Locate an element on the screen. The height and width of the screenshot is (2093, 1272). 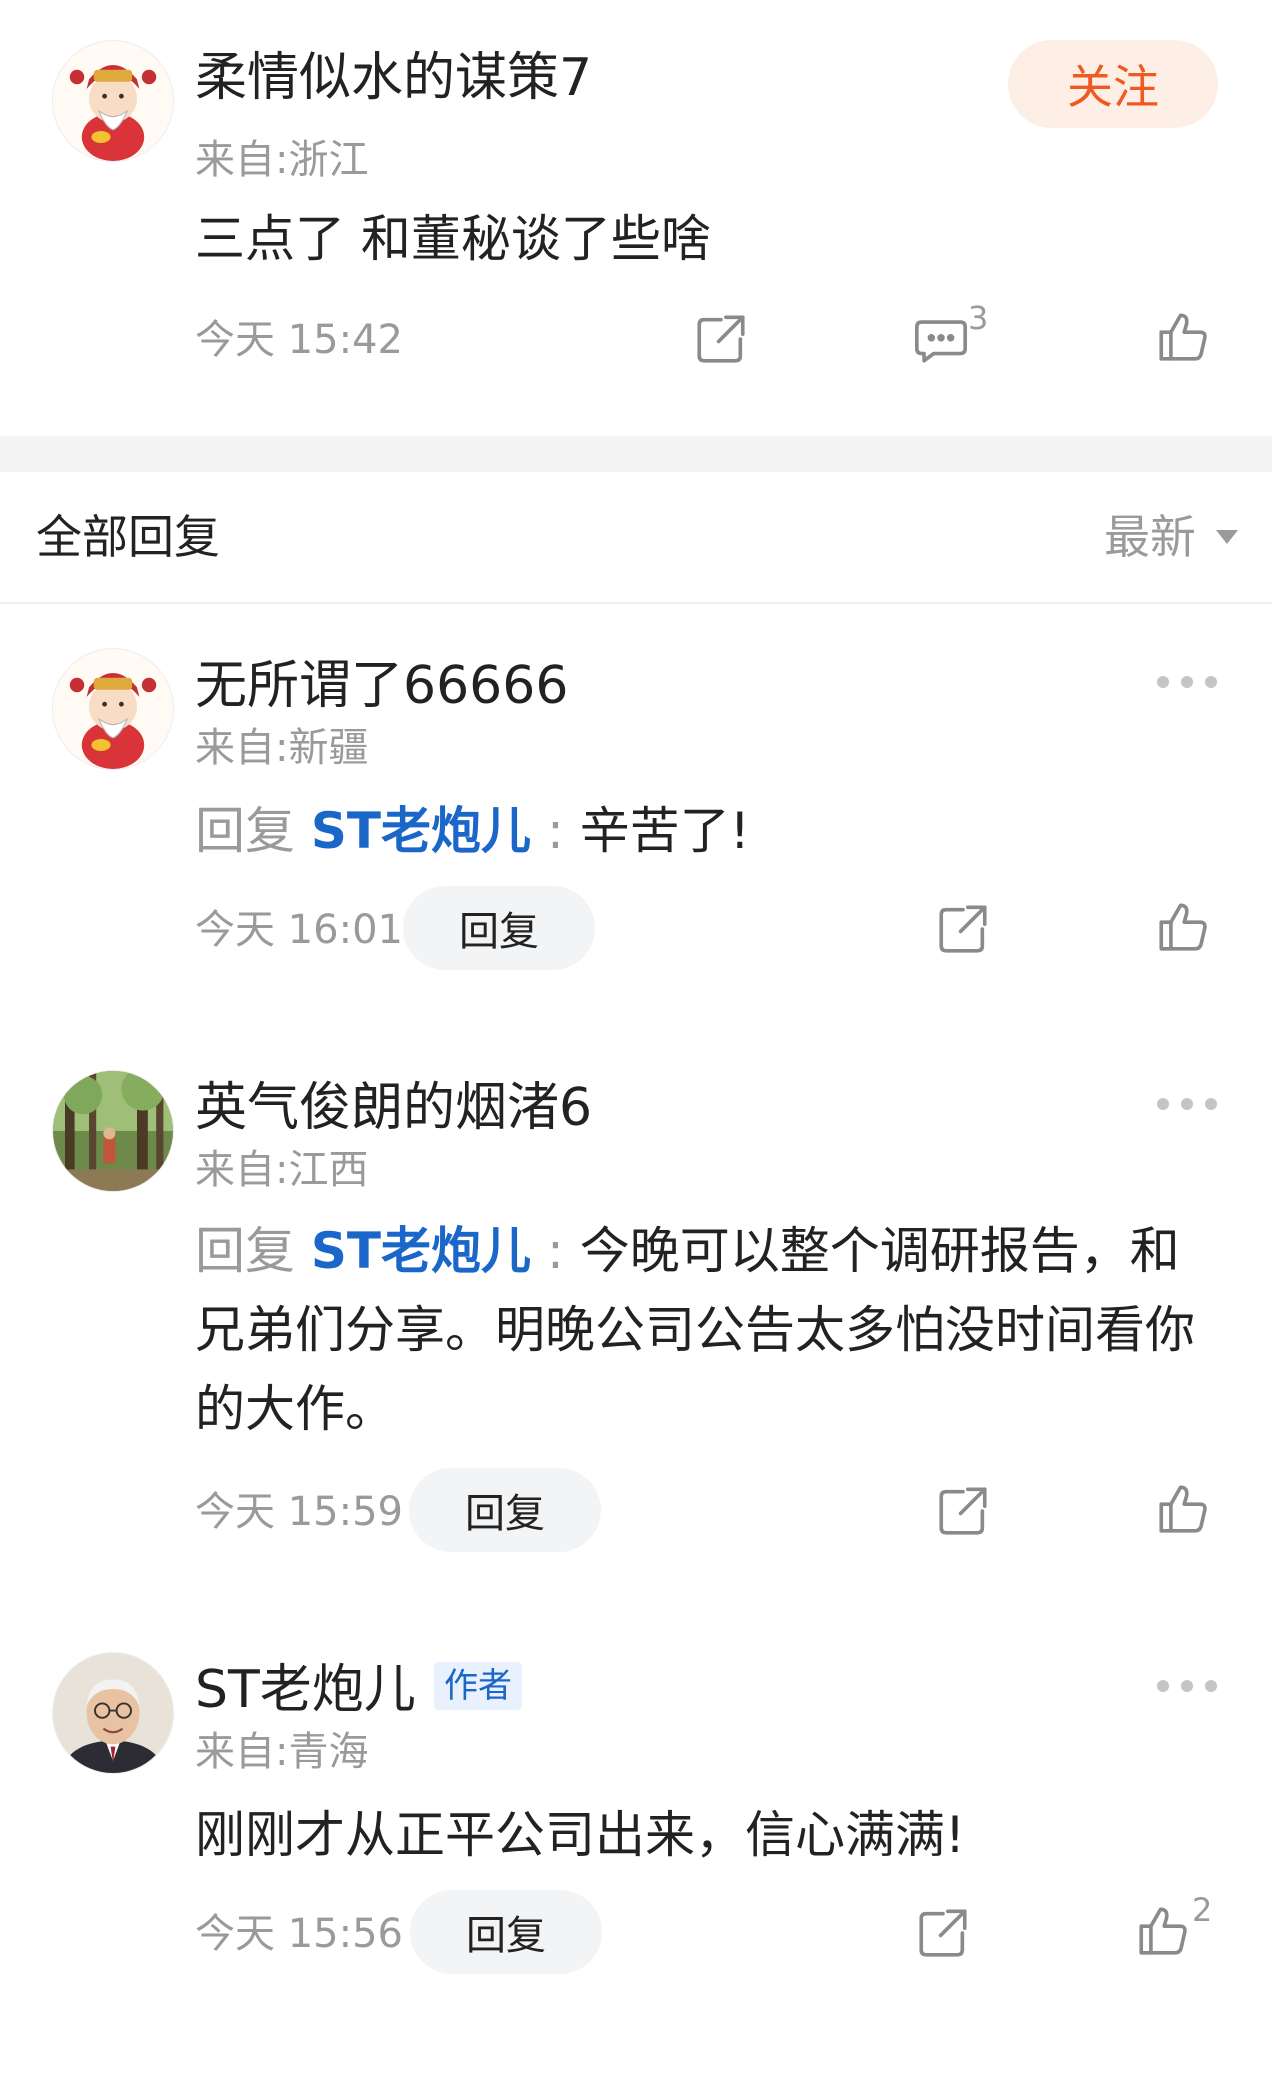
header-divider is located at coordinates (636, 603).